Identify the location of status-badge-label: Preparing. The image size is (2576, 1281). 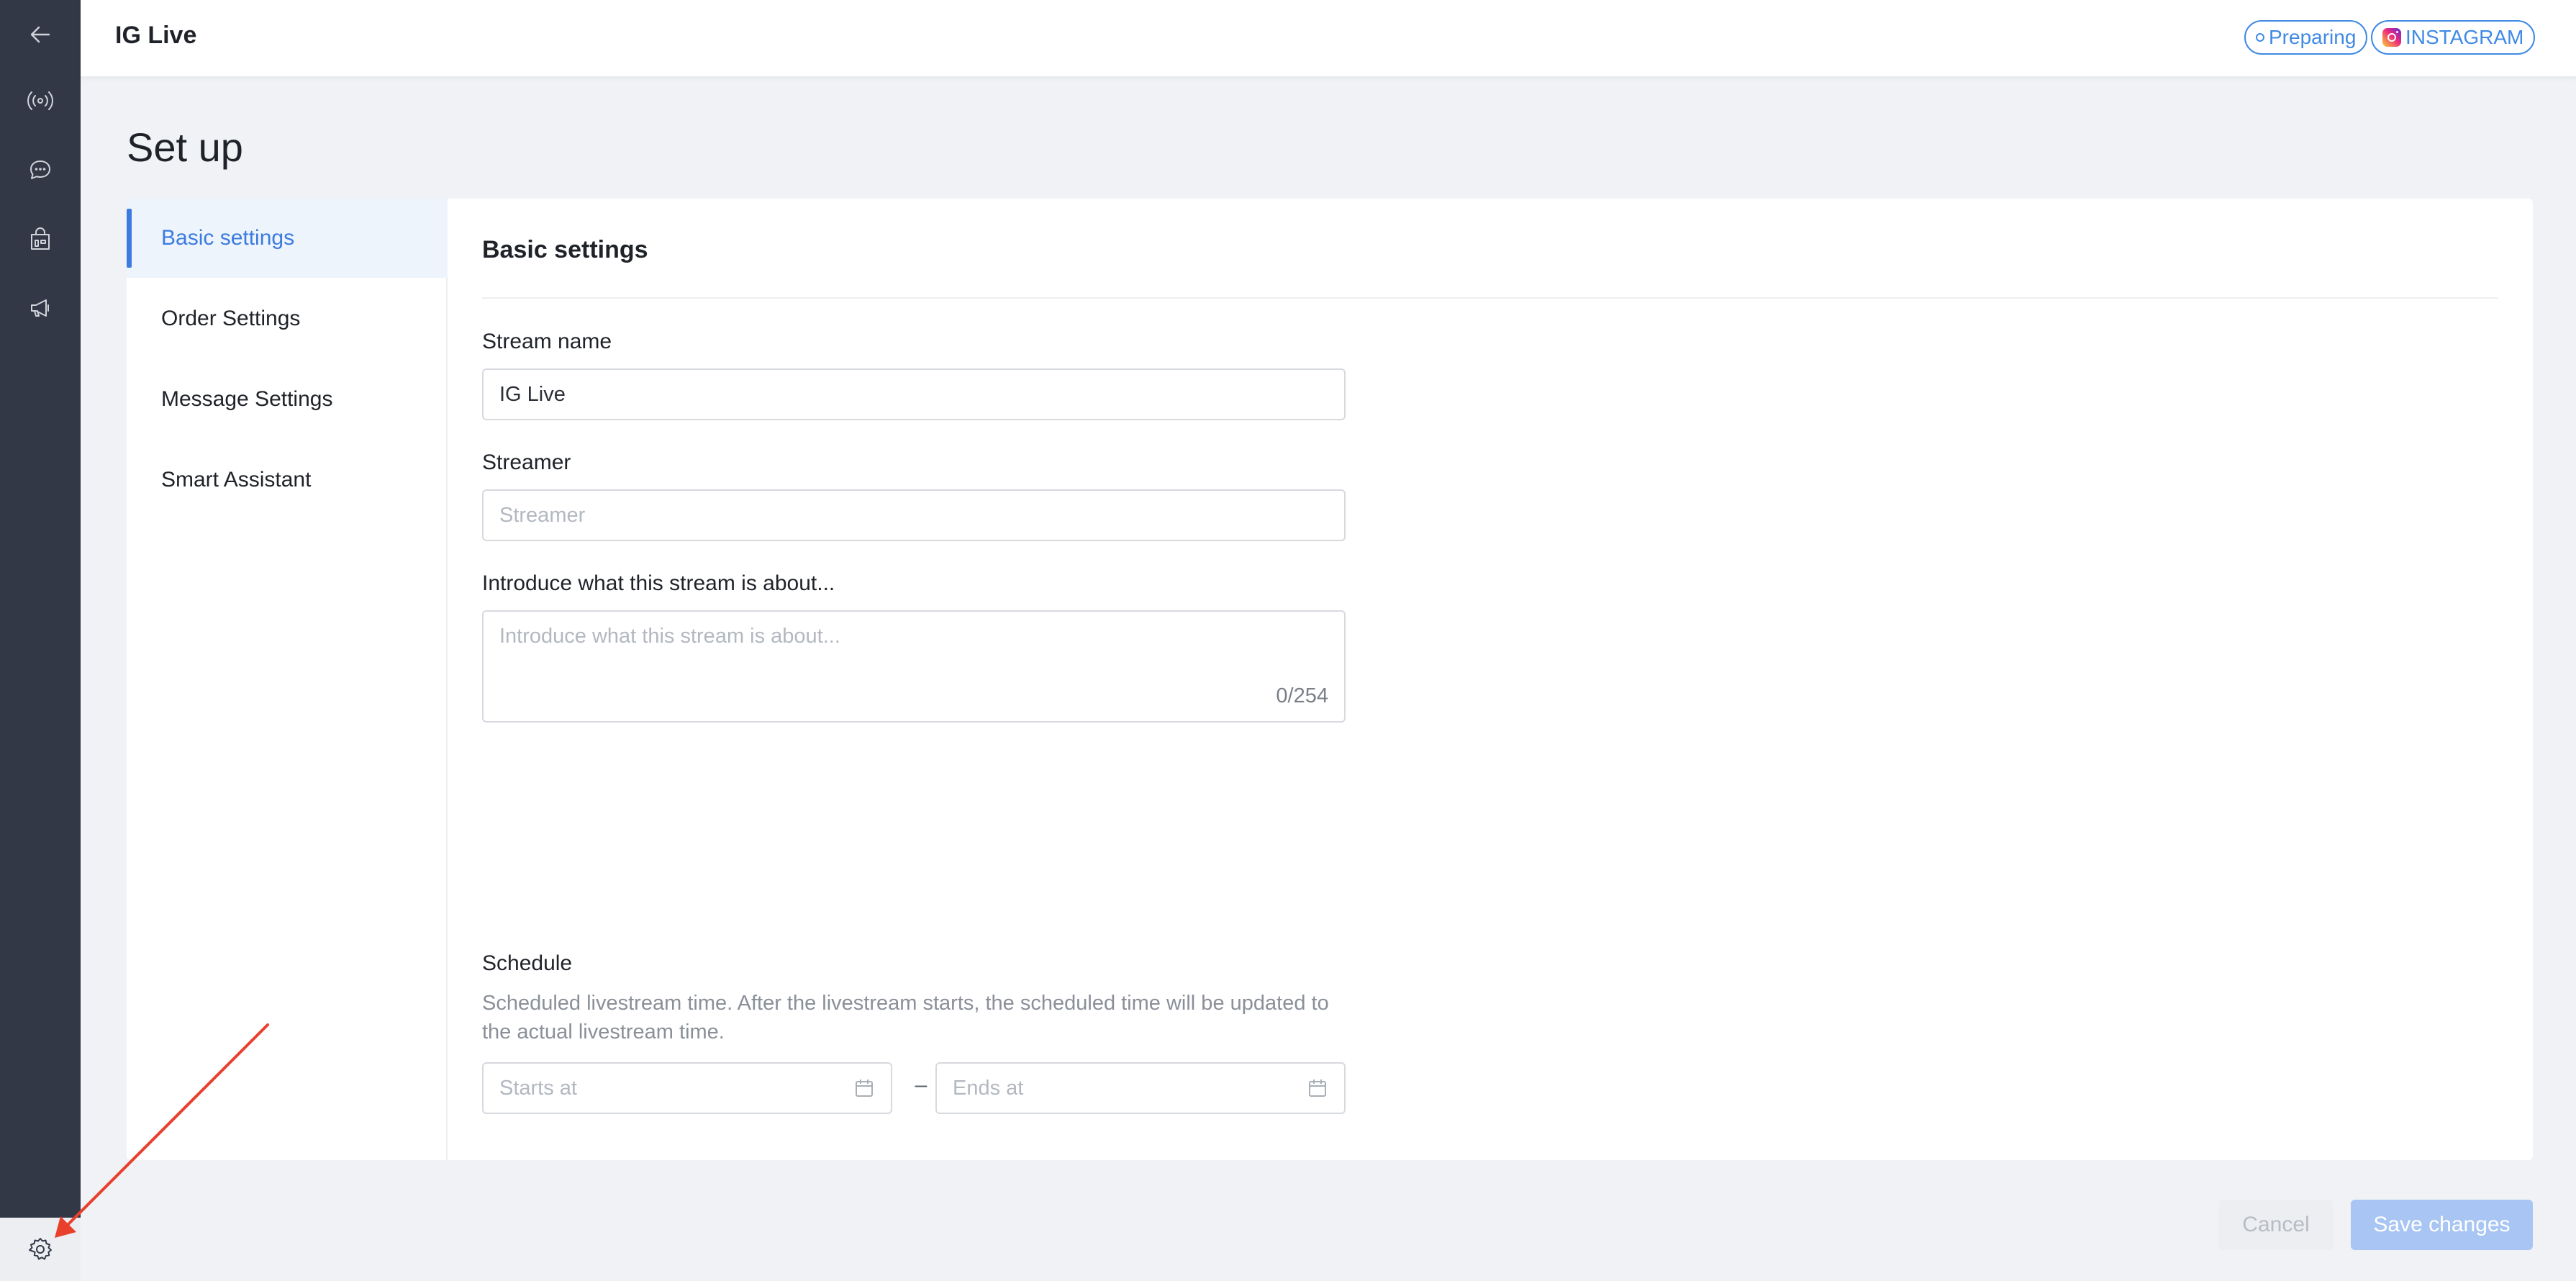
(2313, 37).